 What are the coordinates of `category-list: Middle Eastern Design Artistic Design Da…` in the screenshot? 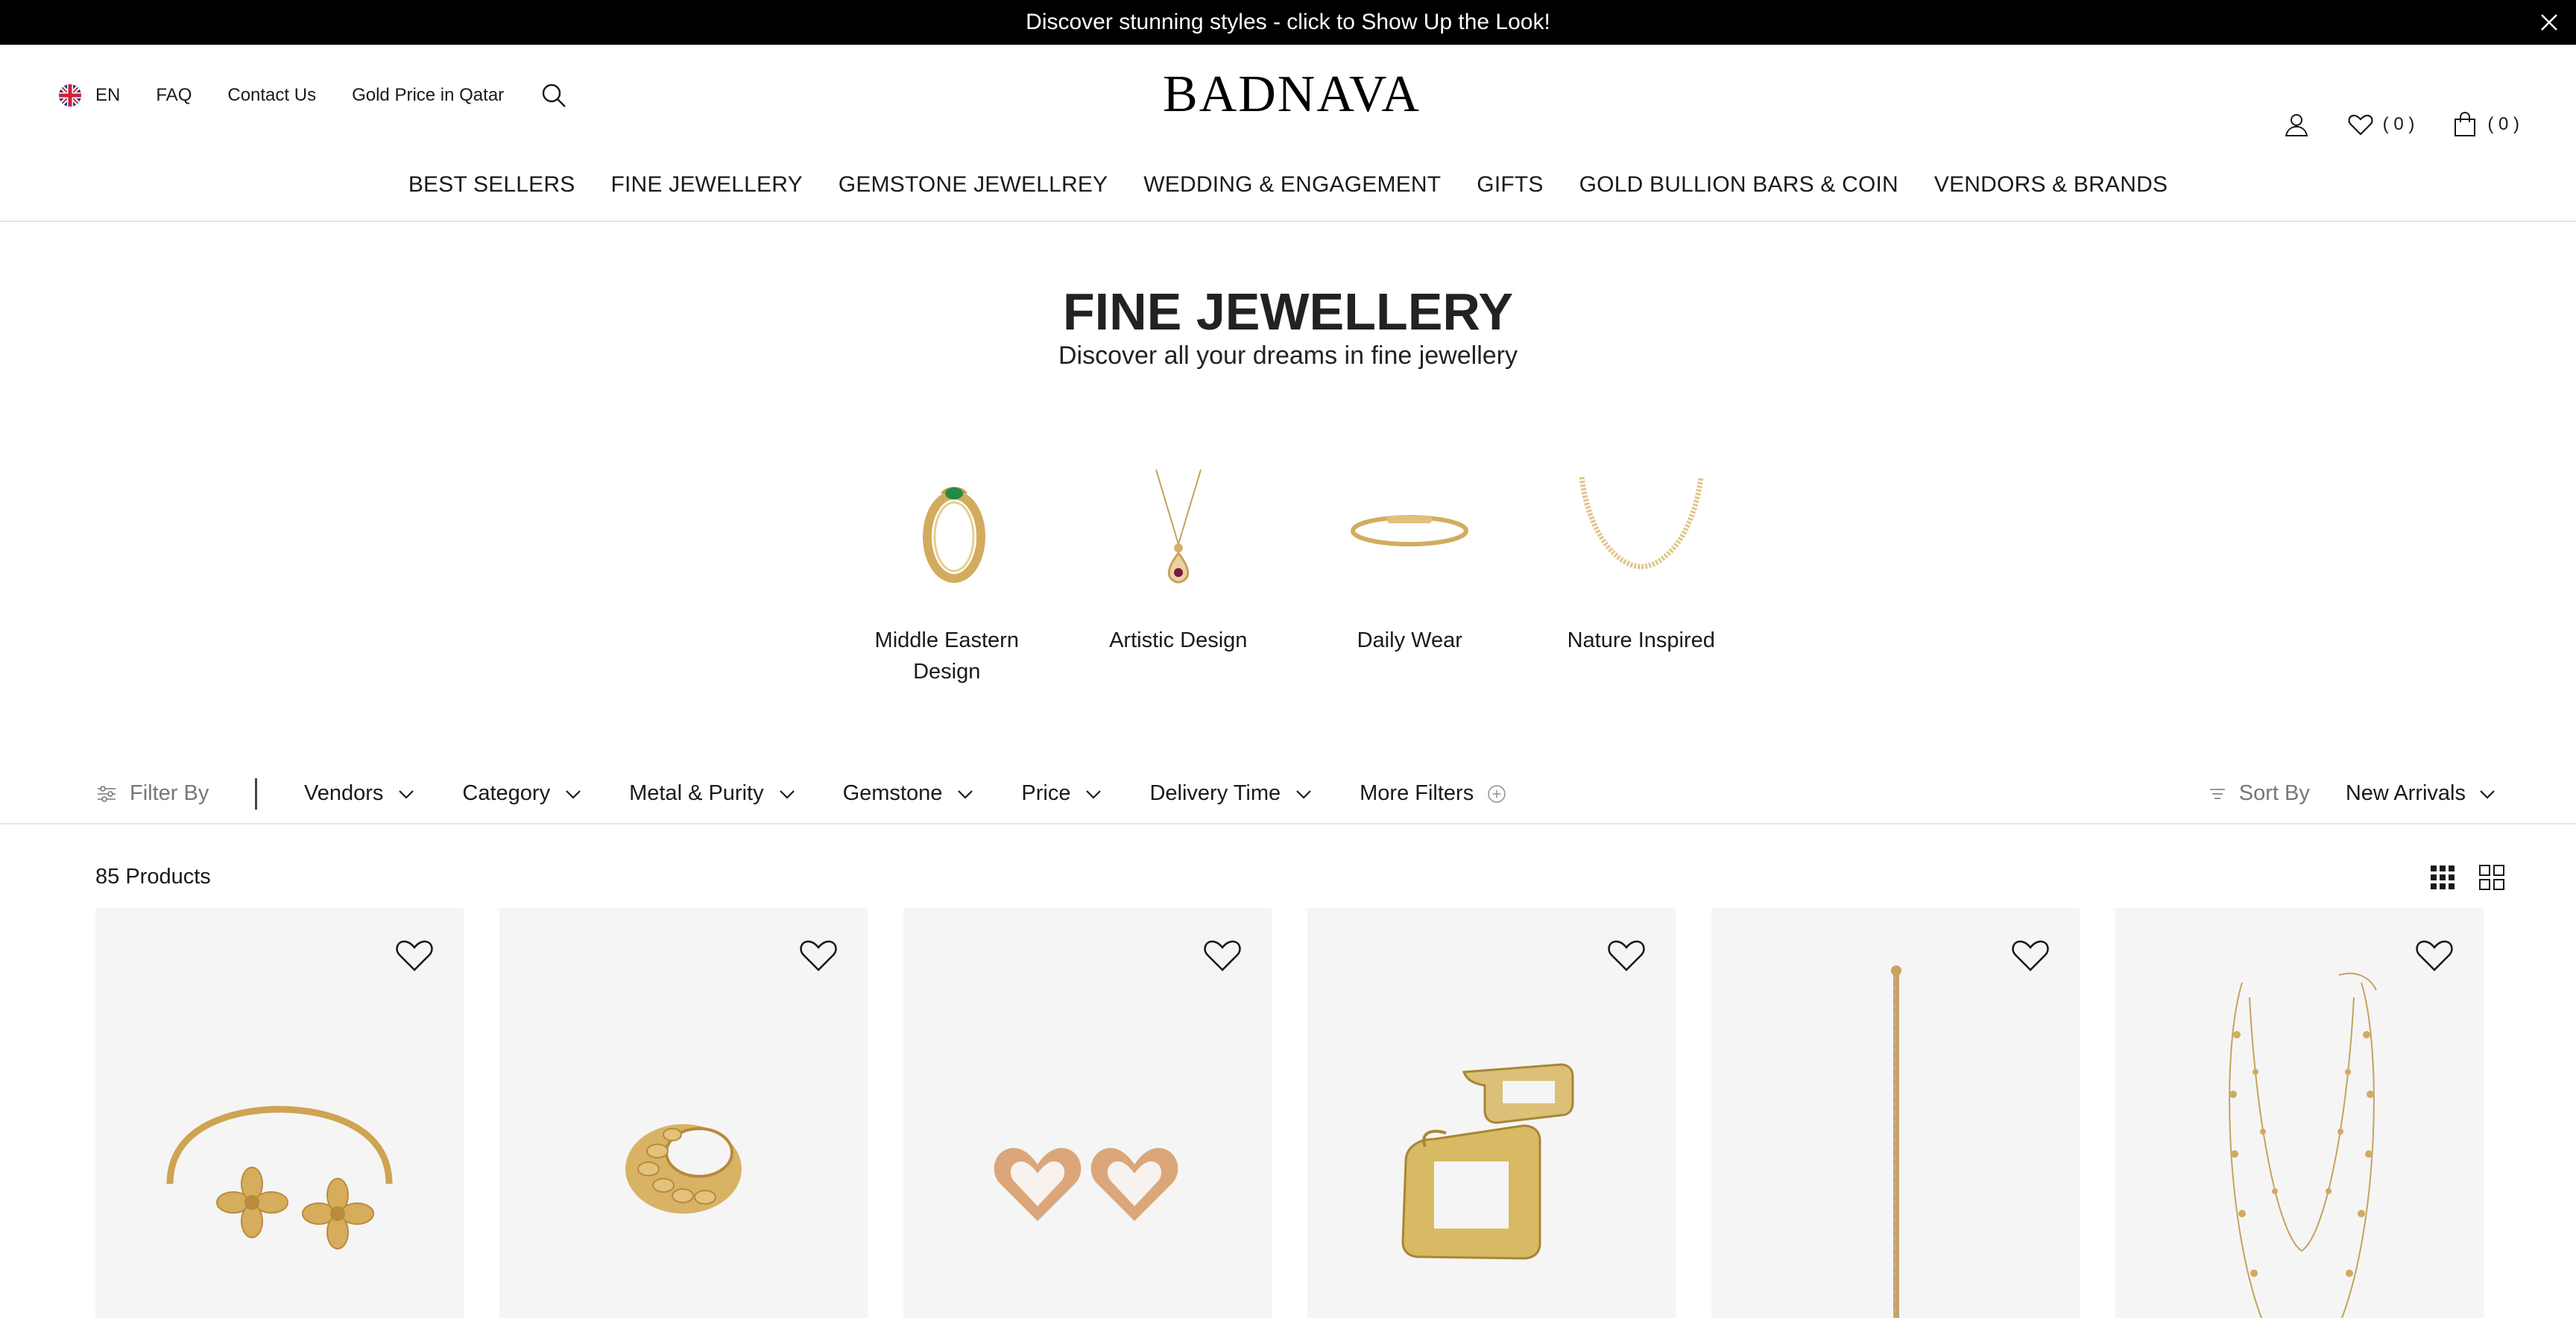 It's located at (1294, 566).